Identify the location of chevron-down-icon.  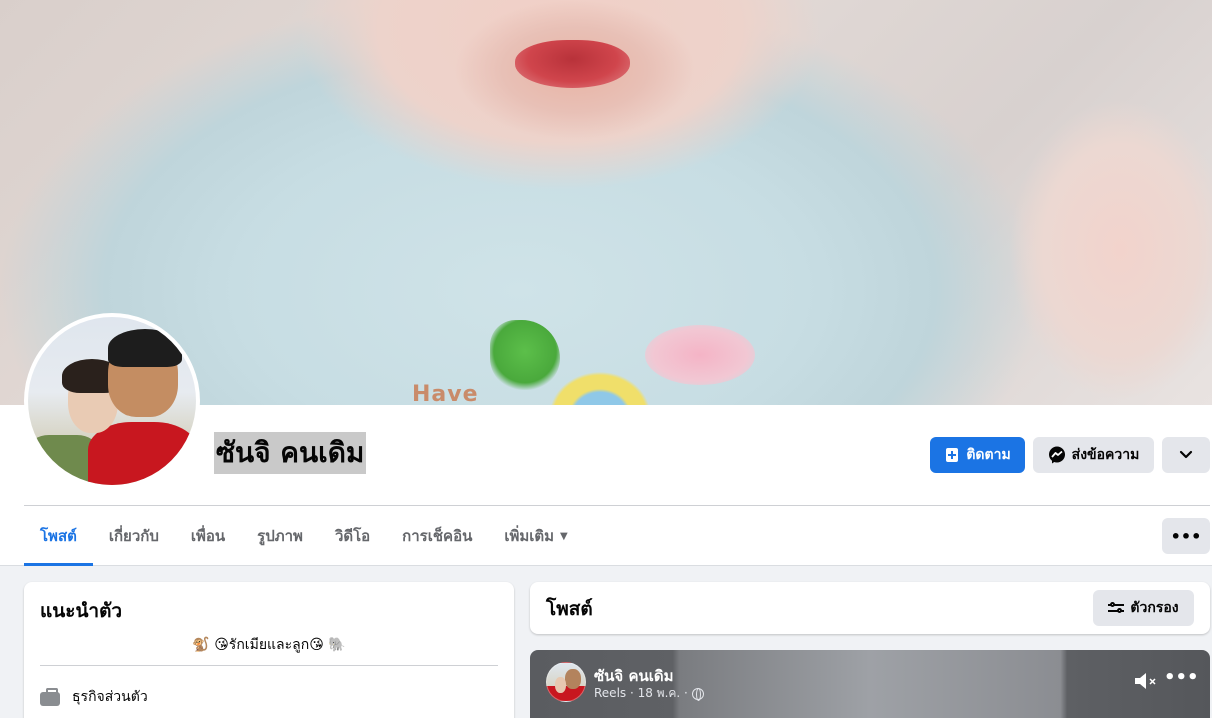
(1186, 454).